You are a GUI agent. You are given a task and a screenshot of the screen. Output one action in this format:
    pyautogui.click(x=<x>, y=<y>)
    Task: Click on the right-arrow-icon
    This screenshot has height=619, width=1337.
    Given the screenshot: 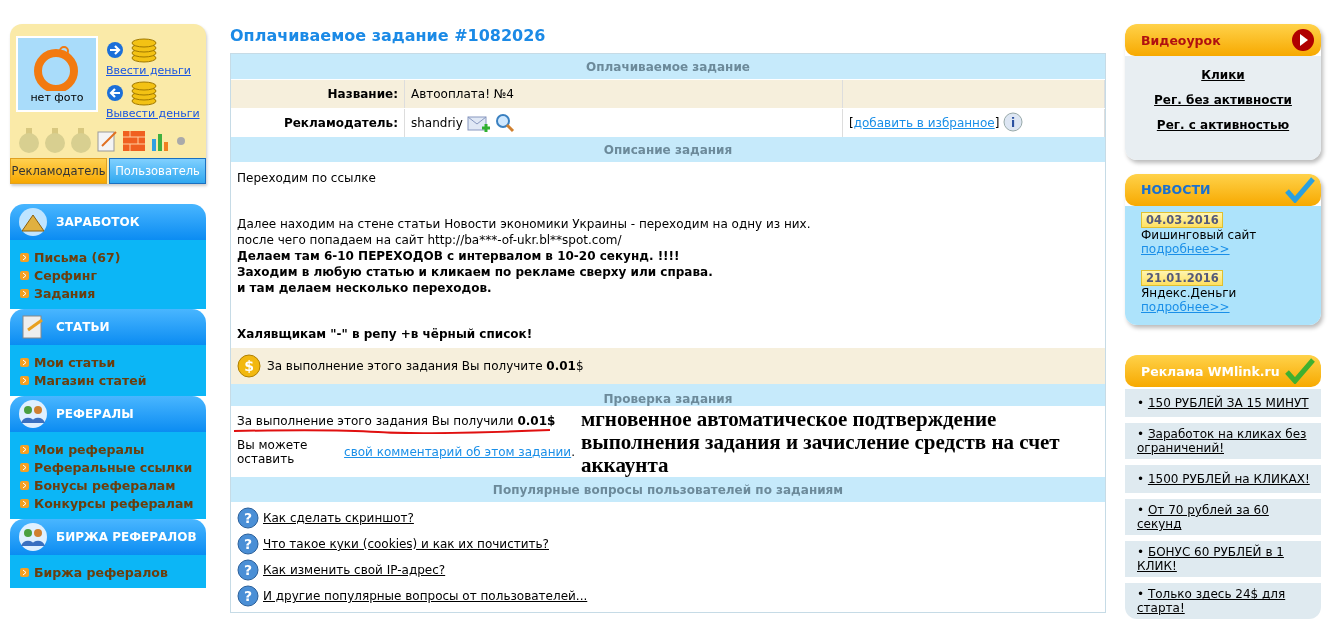 What is the action you would take?
    pyautogui.click(x=115, y=50)
    